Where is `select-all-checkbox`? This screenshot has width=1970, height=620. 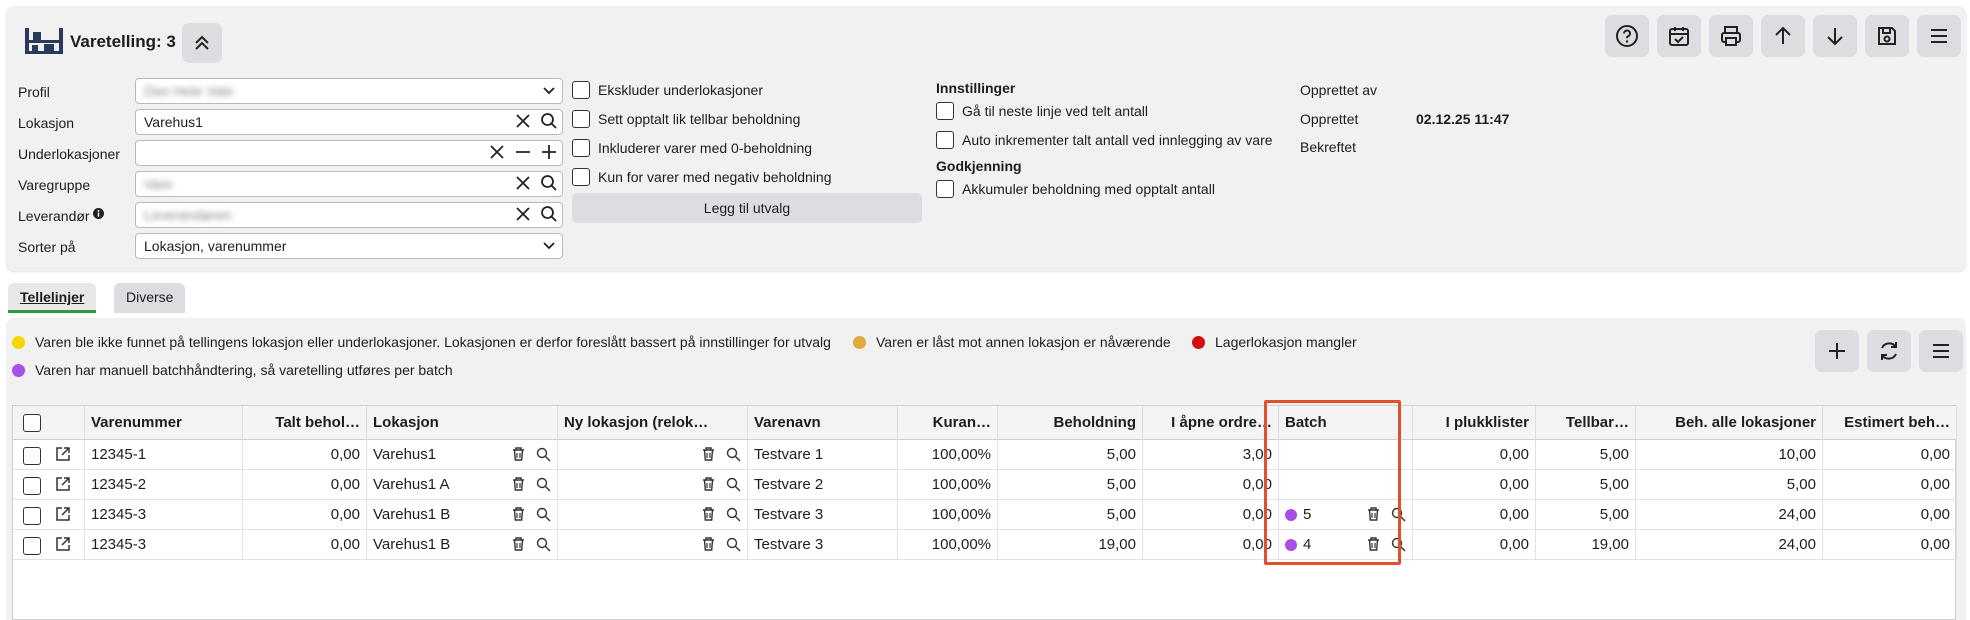 select-all-checkbox is located at coordinates (32, 423).